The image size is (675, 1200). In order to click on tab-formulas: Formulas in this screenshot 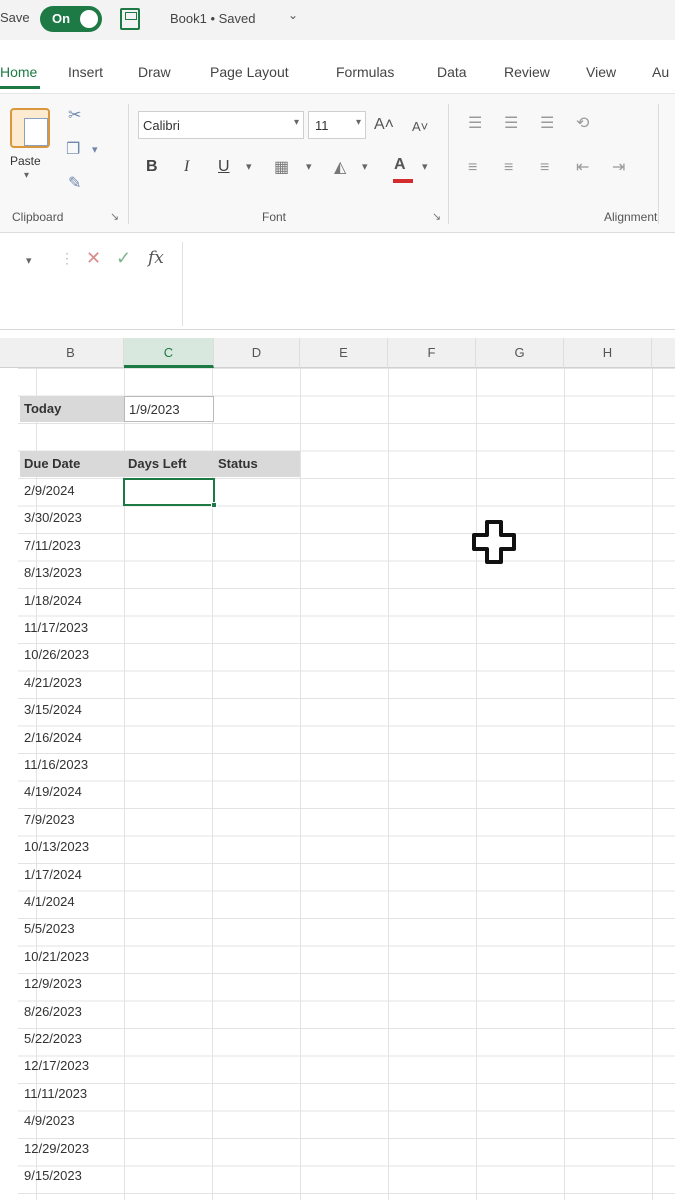, I will do `click(365, 72)`.